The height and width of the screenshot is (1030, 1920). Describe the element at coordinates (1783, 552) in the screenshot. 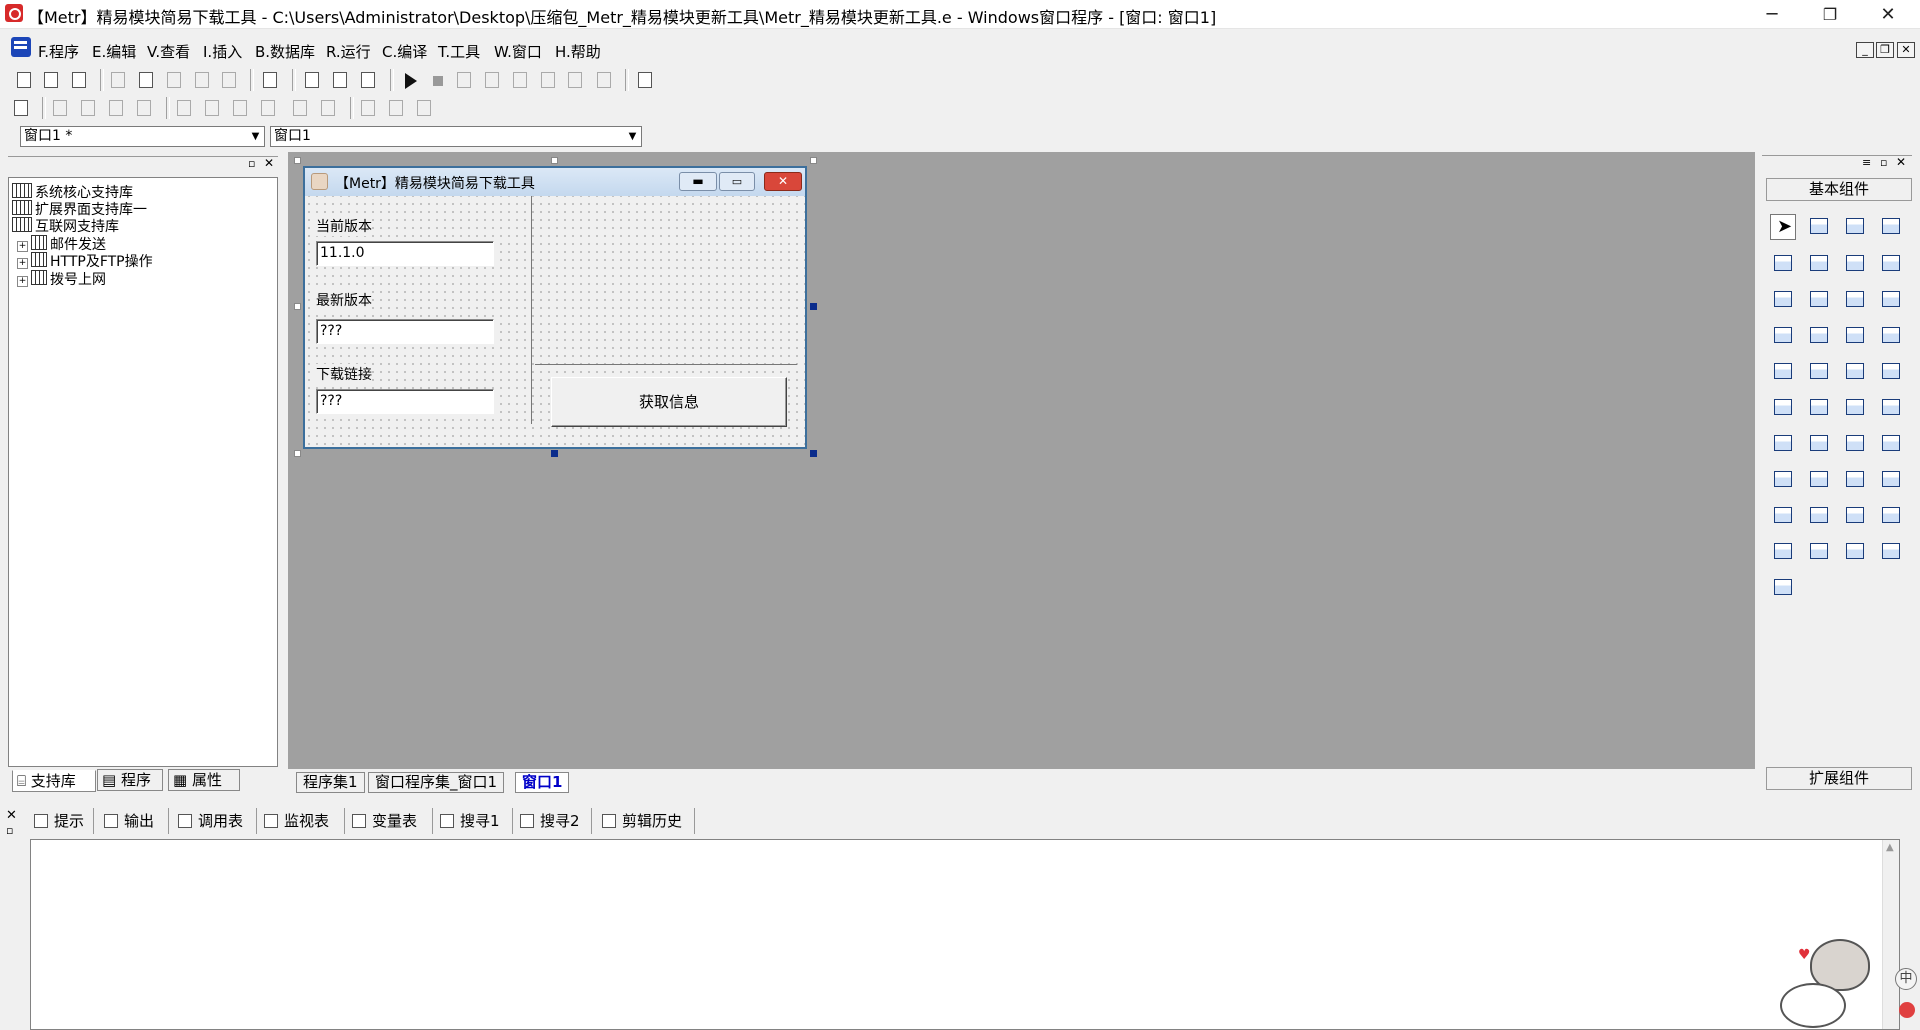

I see `data-source-tool-icon` at that location.